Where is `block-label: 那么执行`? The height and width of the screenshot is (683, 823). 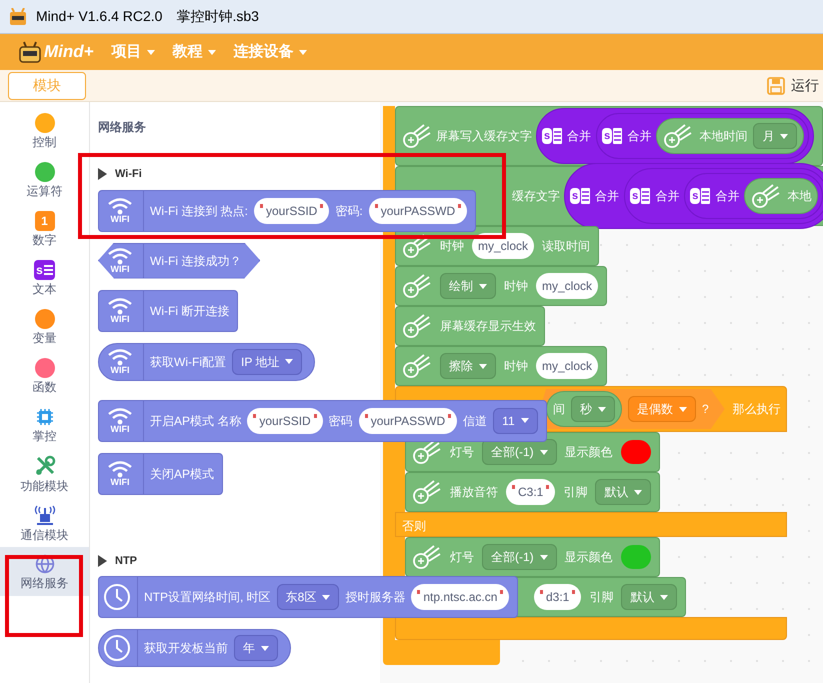
block-label: 那么执行 is located at coordinates (756, 409).